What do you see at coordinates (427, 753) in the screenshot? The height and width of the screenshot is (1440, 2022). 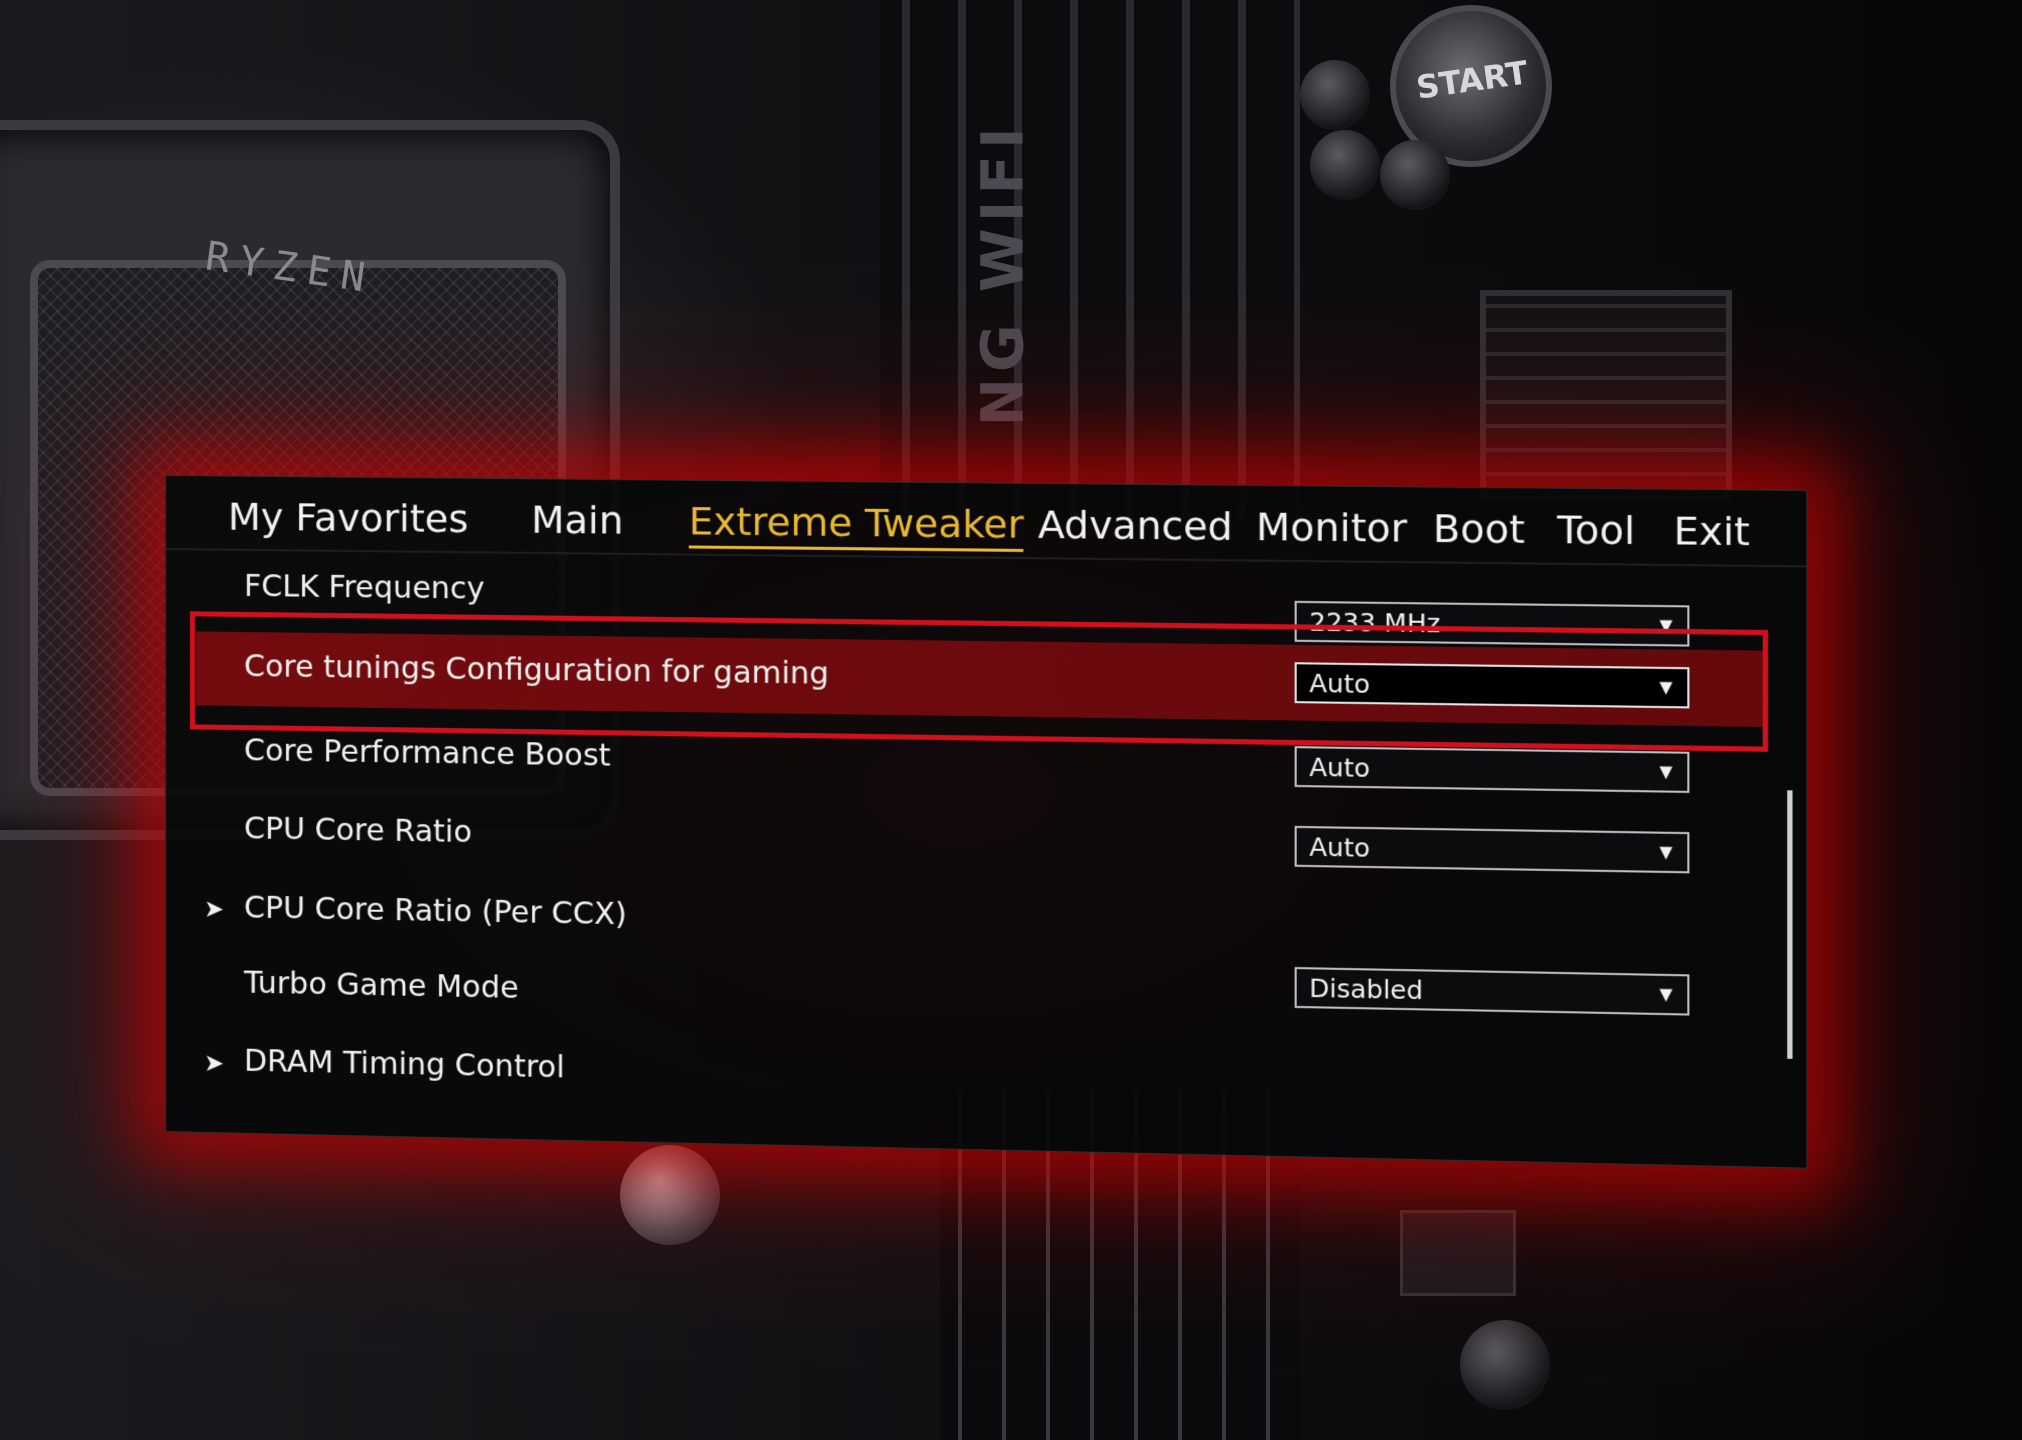 I see `setting-label-core-performance-boost: Core Performance Boost` at bounding box center [427, 753].